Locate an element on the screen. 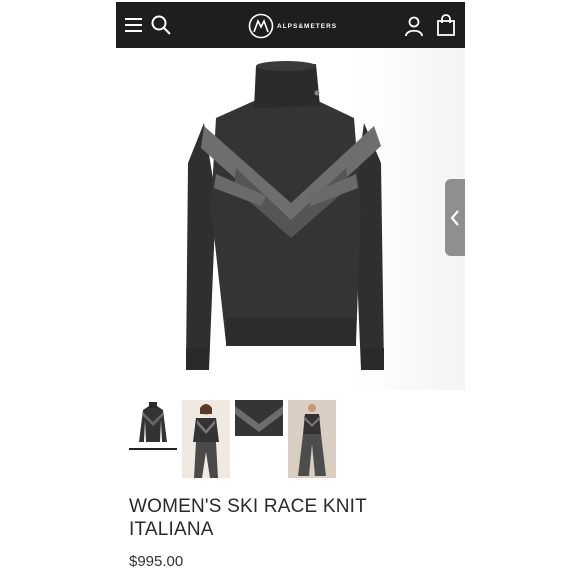 This screenshot has height=580, width=580. account-icon is located at coordinates (414, 26).